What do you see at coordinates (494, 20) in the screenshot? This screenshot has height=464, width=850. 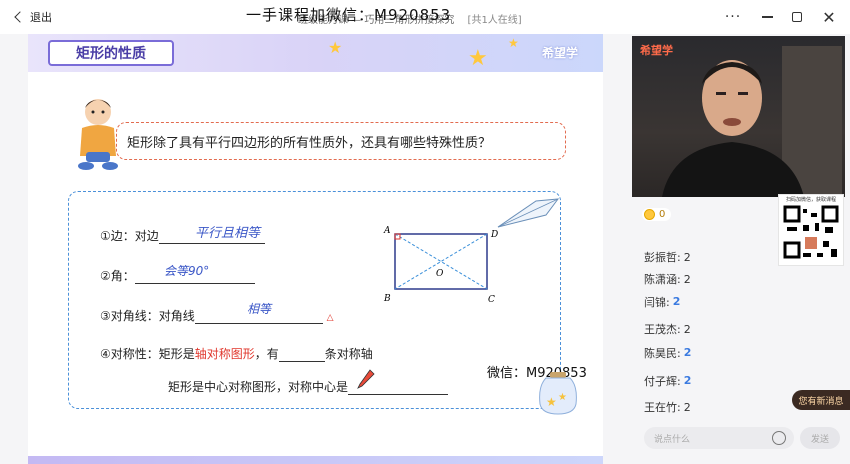 I see `online-count: [共1人在线]` at bounding box center [494, 20].